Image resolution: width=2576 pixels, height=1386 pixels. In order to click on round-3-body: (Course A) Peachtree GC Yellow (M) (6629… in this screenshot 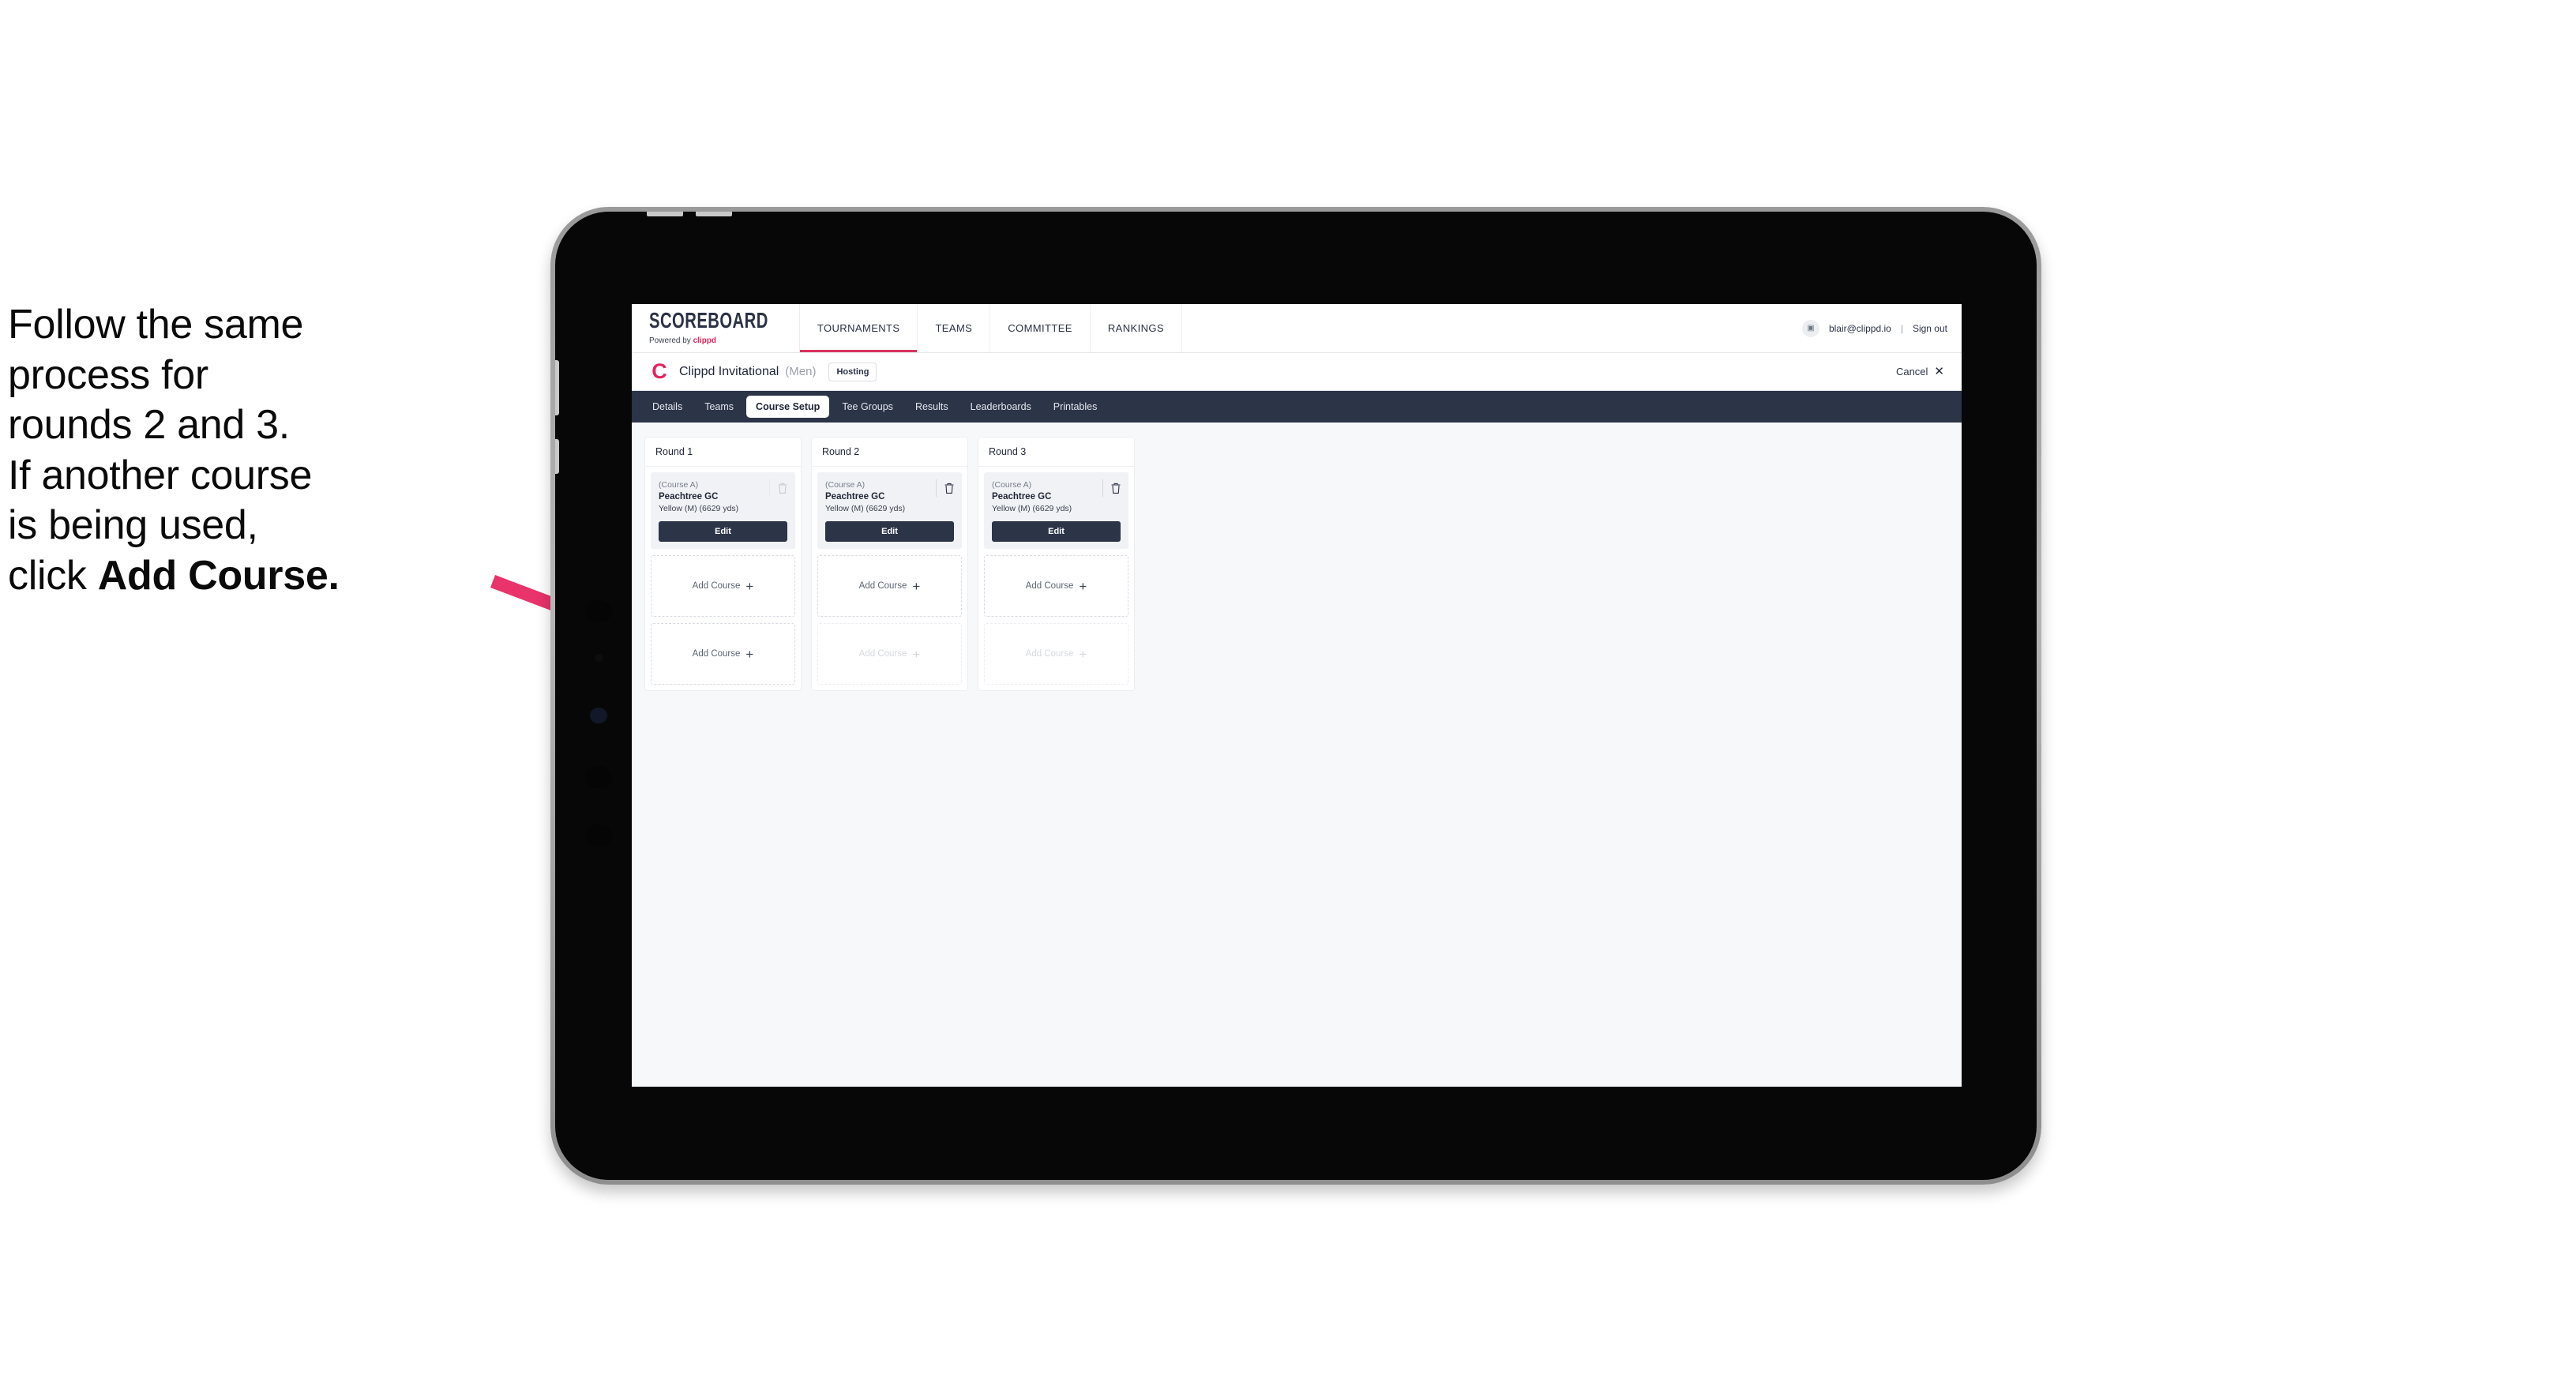, I will do `click(1056, 578)`.